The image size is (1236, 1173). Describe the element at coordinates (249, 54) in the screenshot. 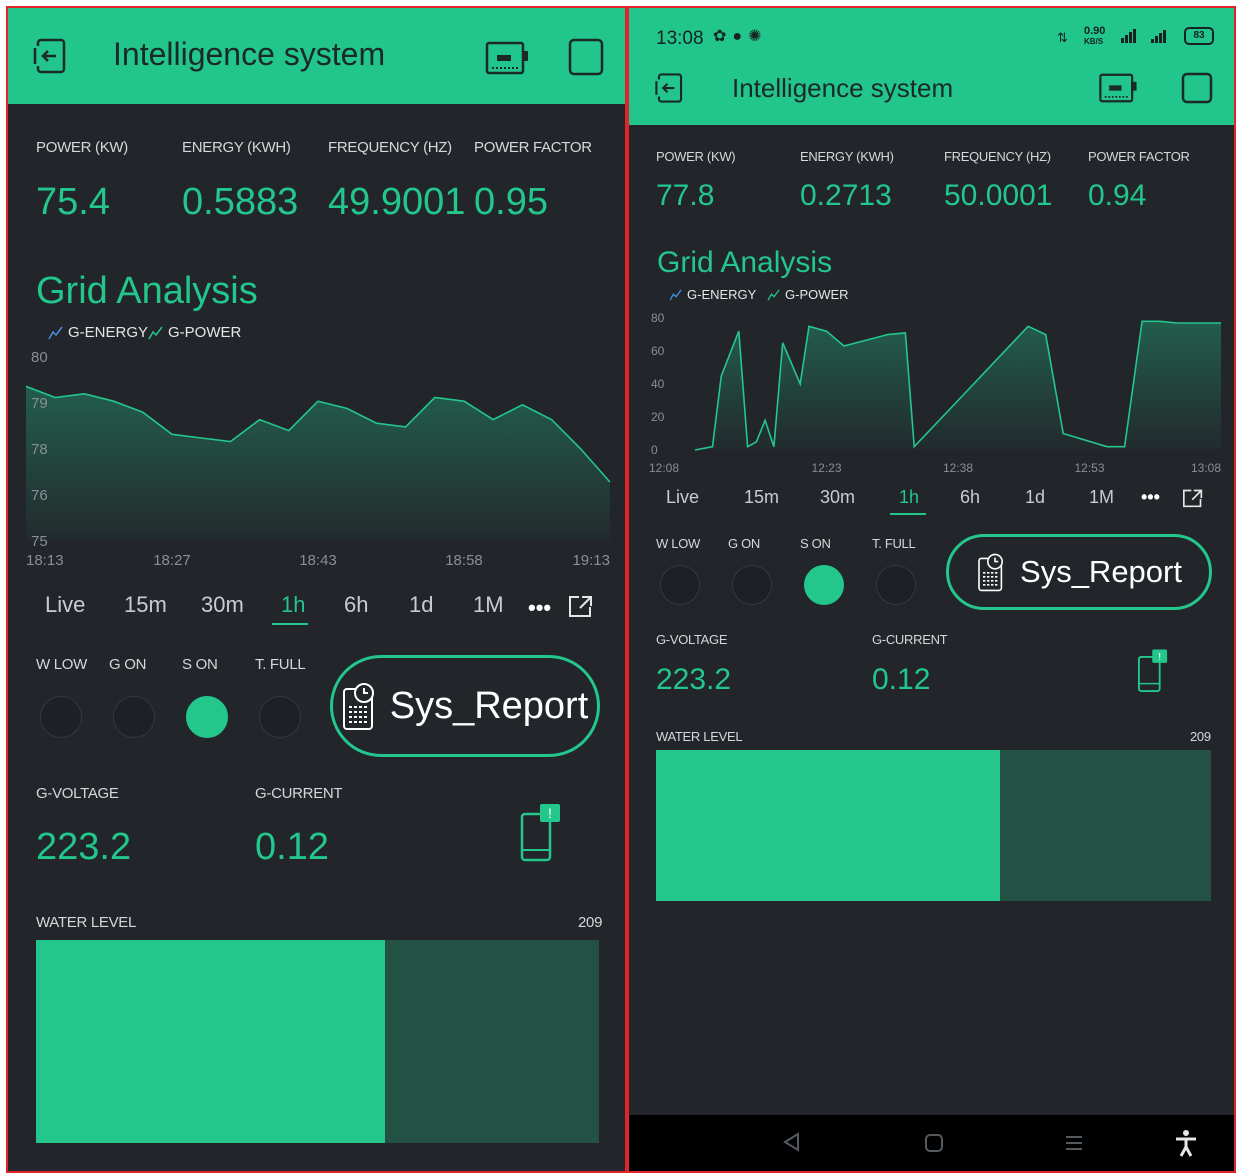

I see `app-title: Intelligence system` at that location.